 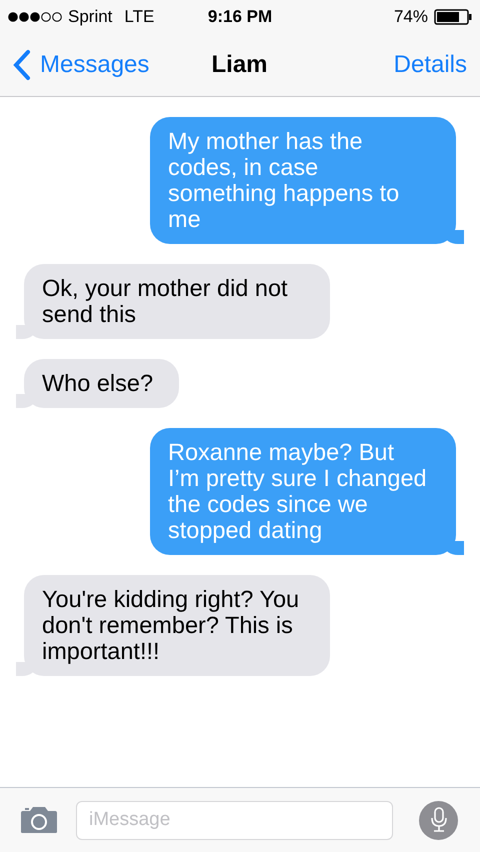 I want to click on back-button: Messages, so click(x=81, y=65).